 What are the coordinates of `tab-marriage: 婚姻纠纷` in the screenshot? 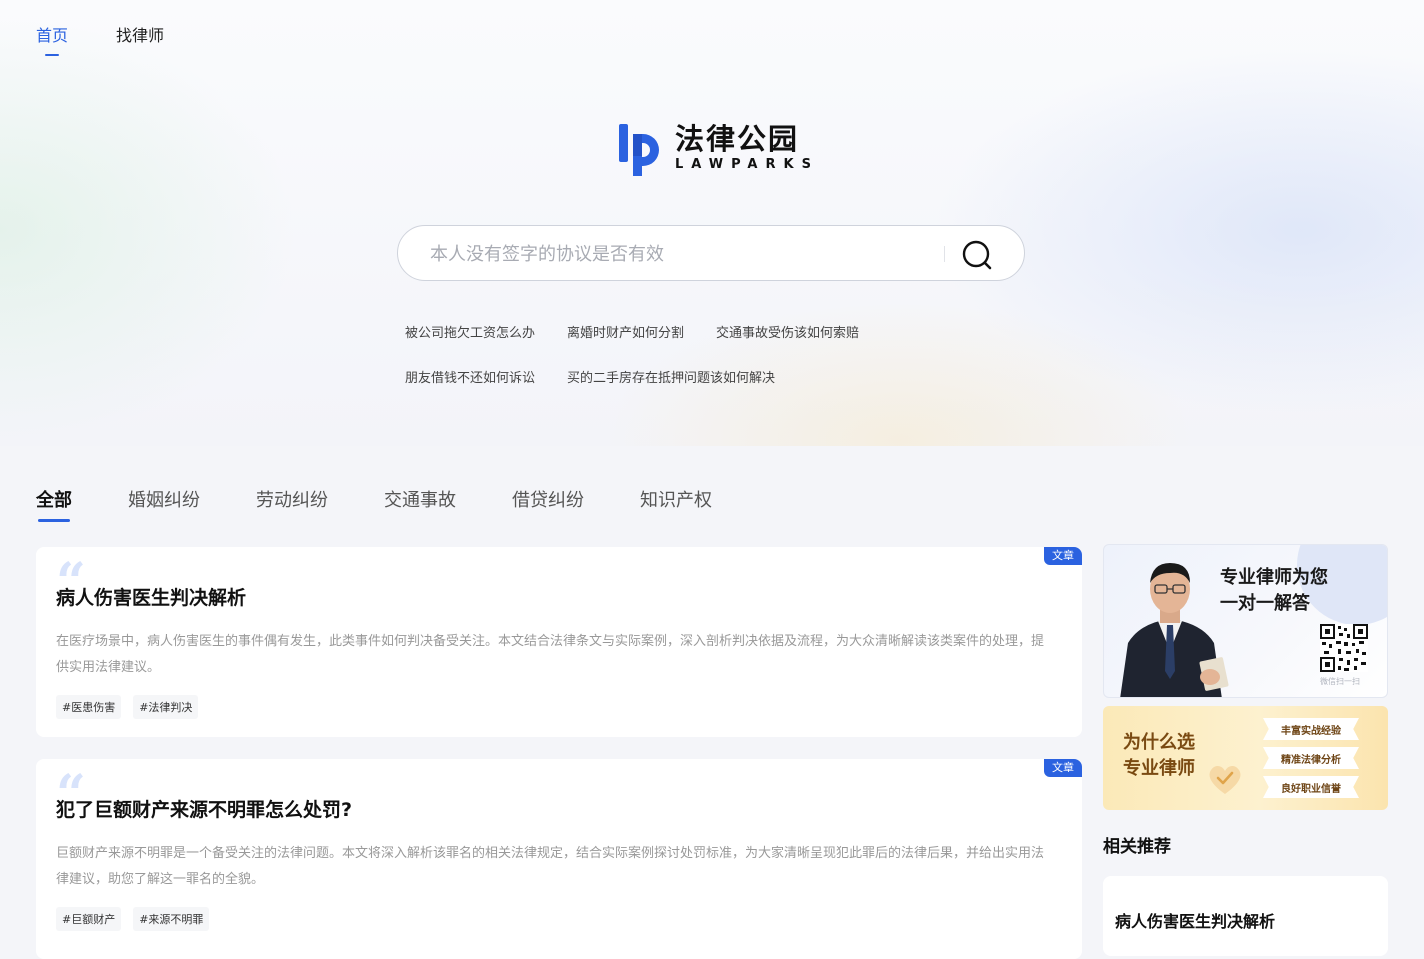 It's located at (164, 499).